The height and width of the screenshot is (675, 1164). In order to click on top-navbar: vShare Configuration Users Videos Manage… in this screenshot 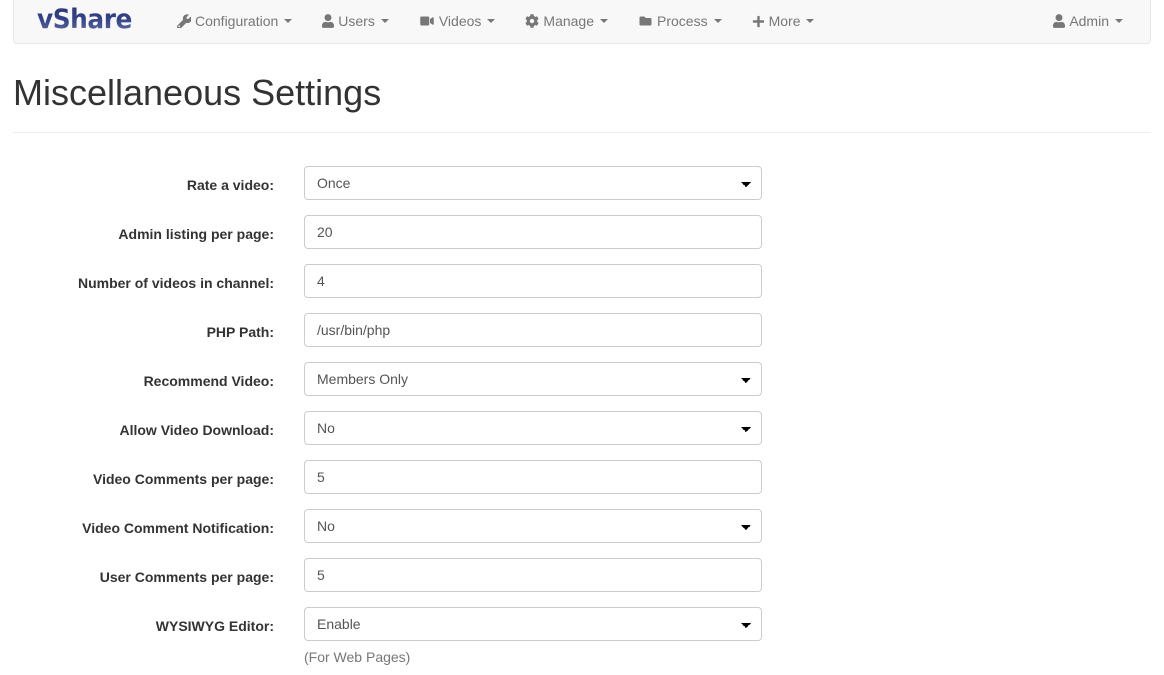, I will do `click(582, 22)`.